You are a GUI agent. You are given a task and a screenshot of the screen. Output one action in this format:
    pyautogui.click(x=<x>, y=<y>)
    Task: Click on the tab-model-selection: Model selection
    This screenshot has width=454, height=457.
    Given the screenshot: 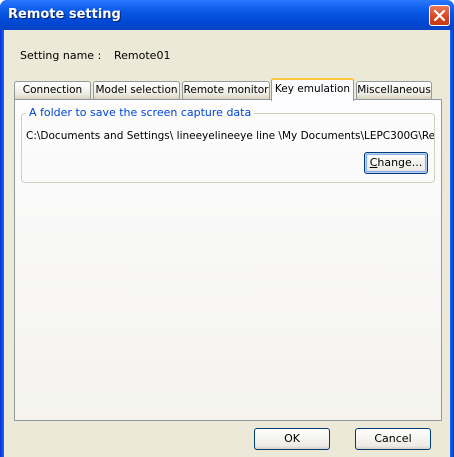 What is the action you would take?
    pyautogui.click(x=136, y=90)
    